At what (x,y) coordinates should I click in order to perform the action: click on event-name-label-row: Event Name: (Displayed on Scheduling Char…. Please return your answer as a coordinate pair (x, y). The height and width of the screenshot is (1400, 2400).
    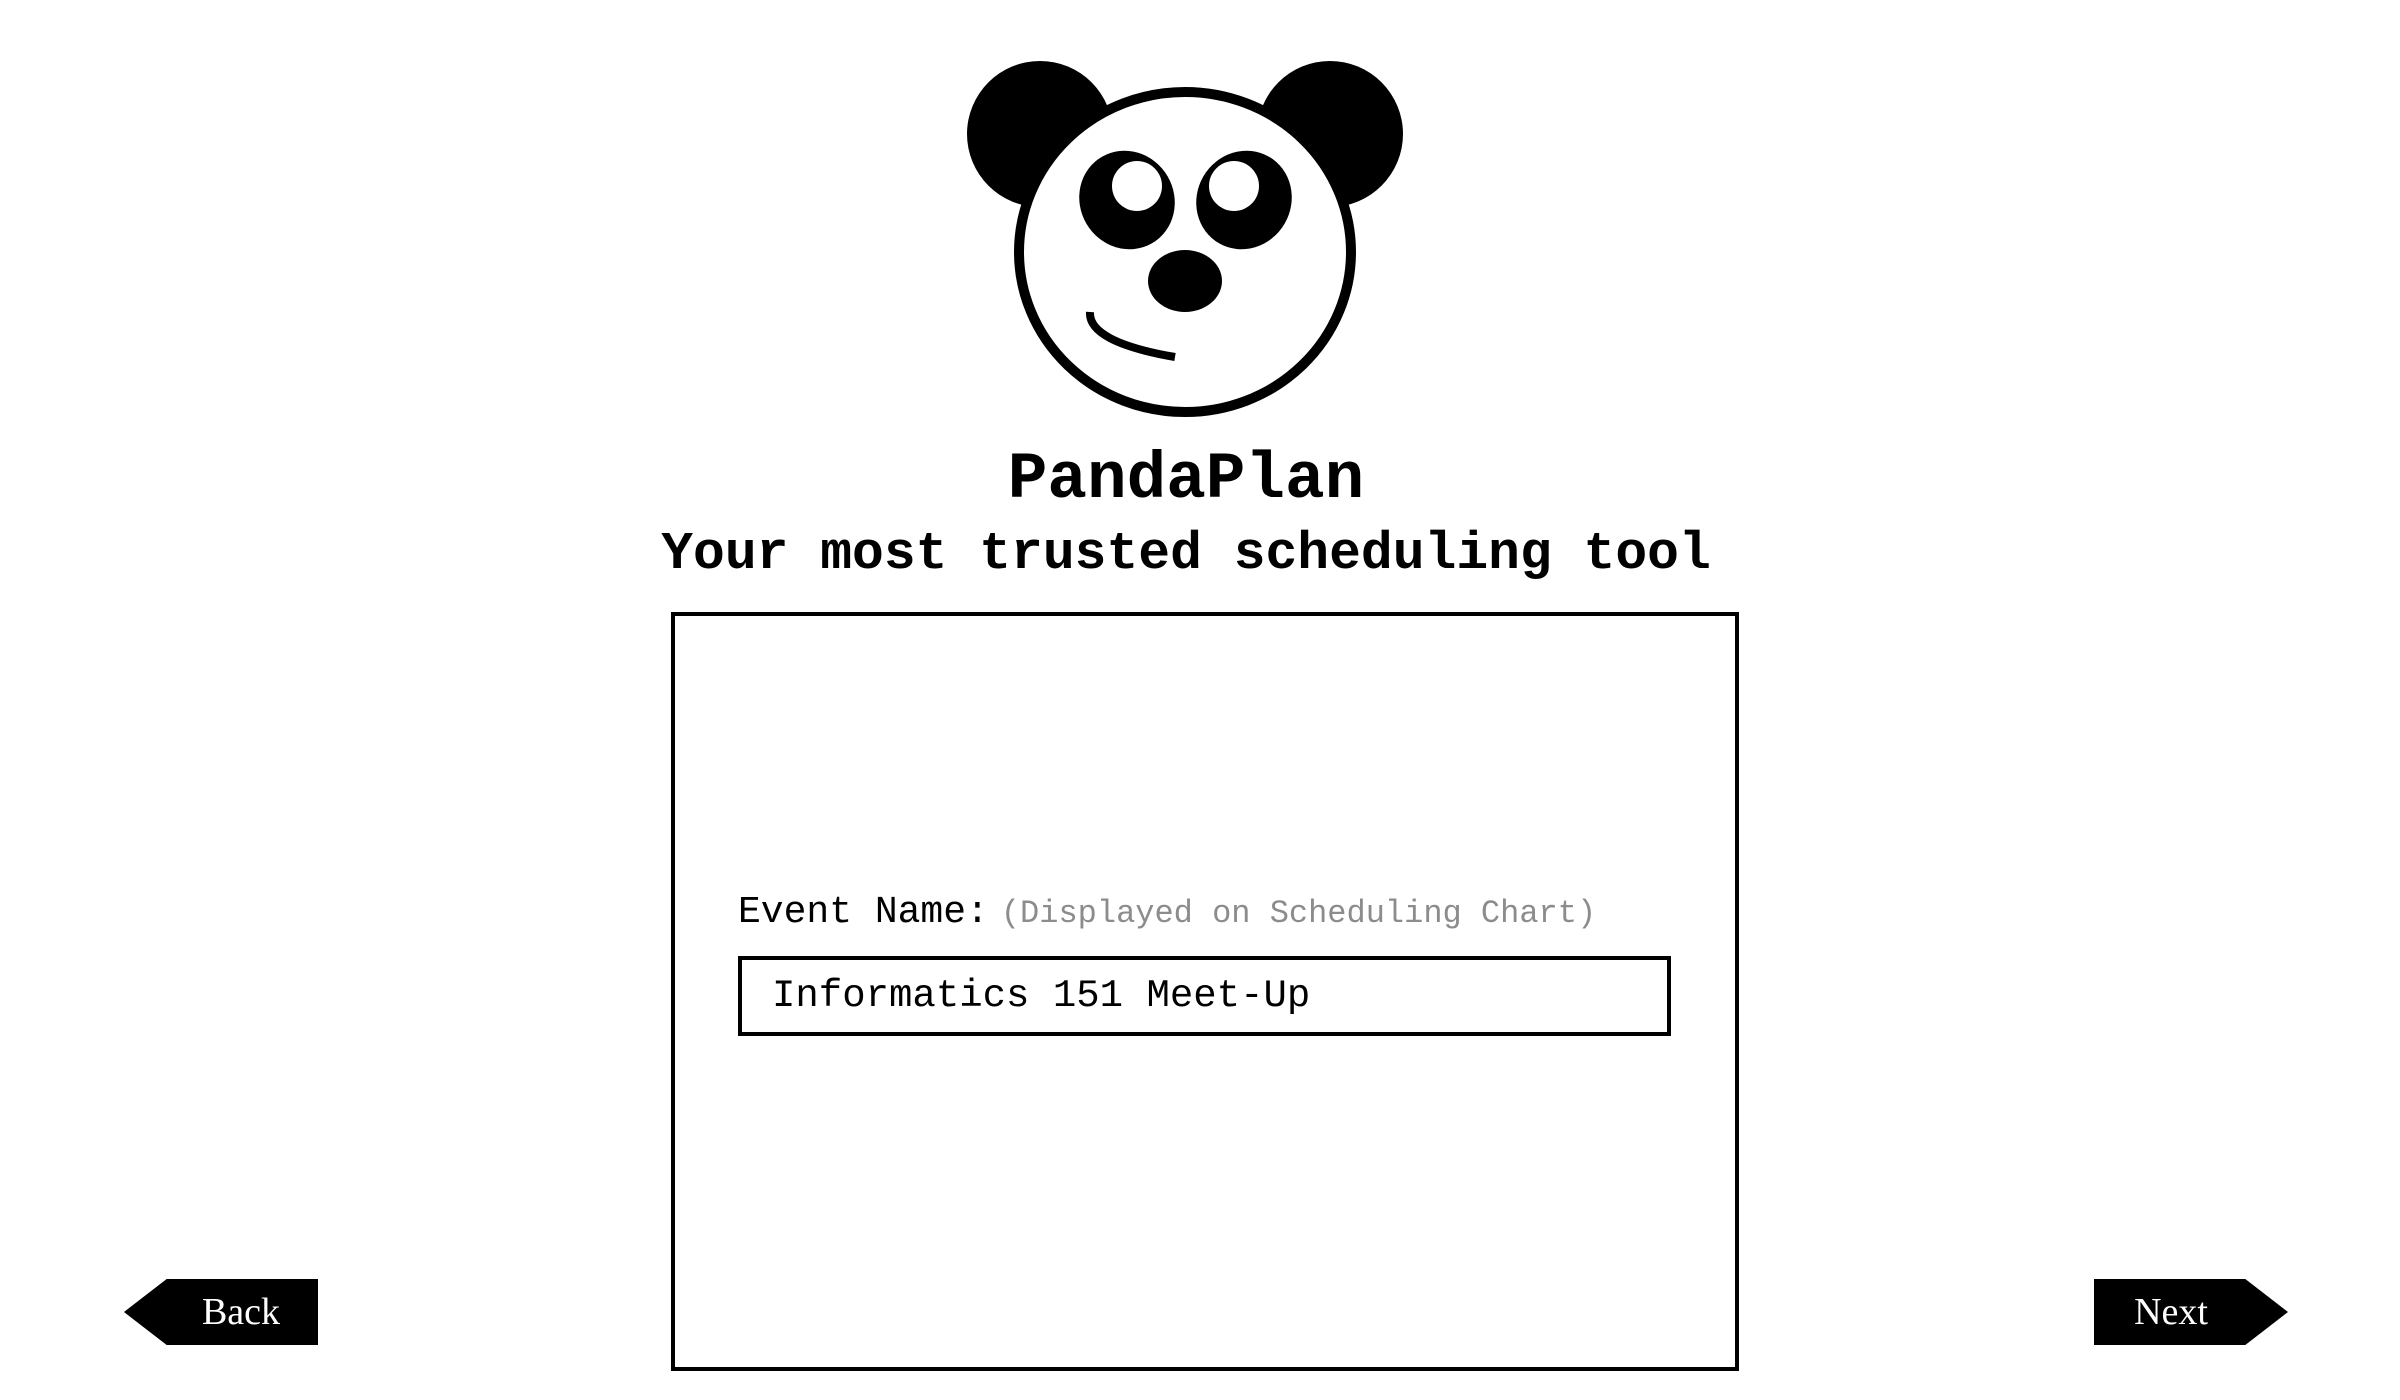
    Looking at the image, I should click on (1167, 912).